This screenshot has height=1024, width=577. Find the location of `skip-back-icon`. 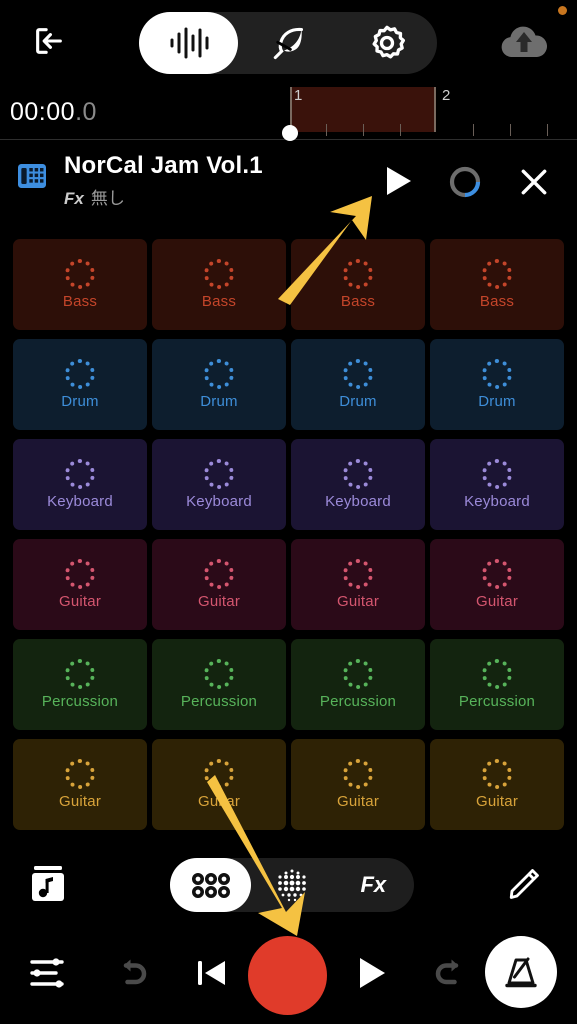

skip-back-icon is located at coordinates (211, 973).